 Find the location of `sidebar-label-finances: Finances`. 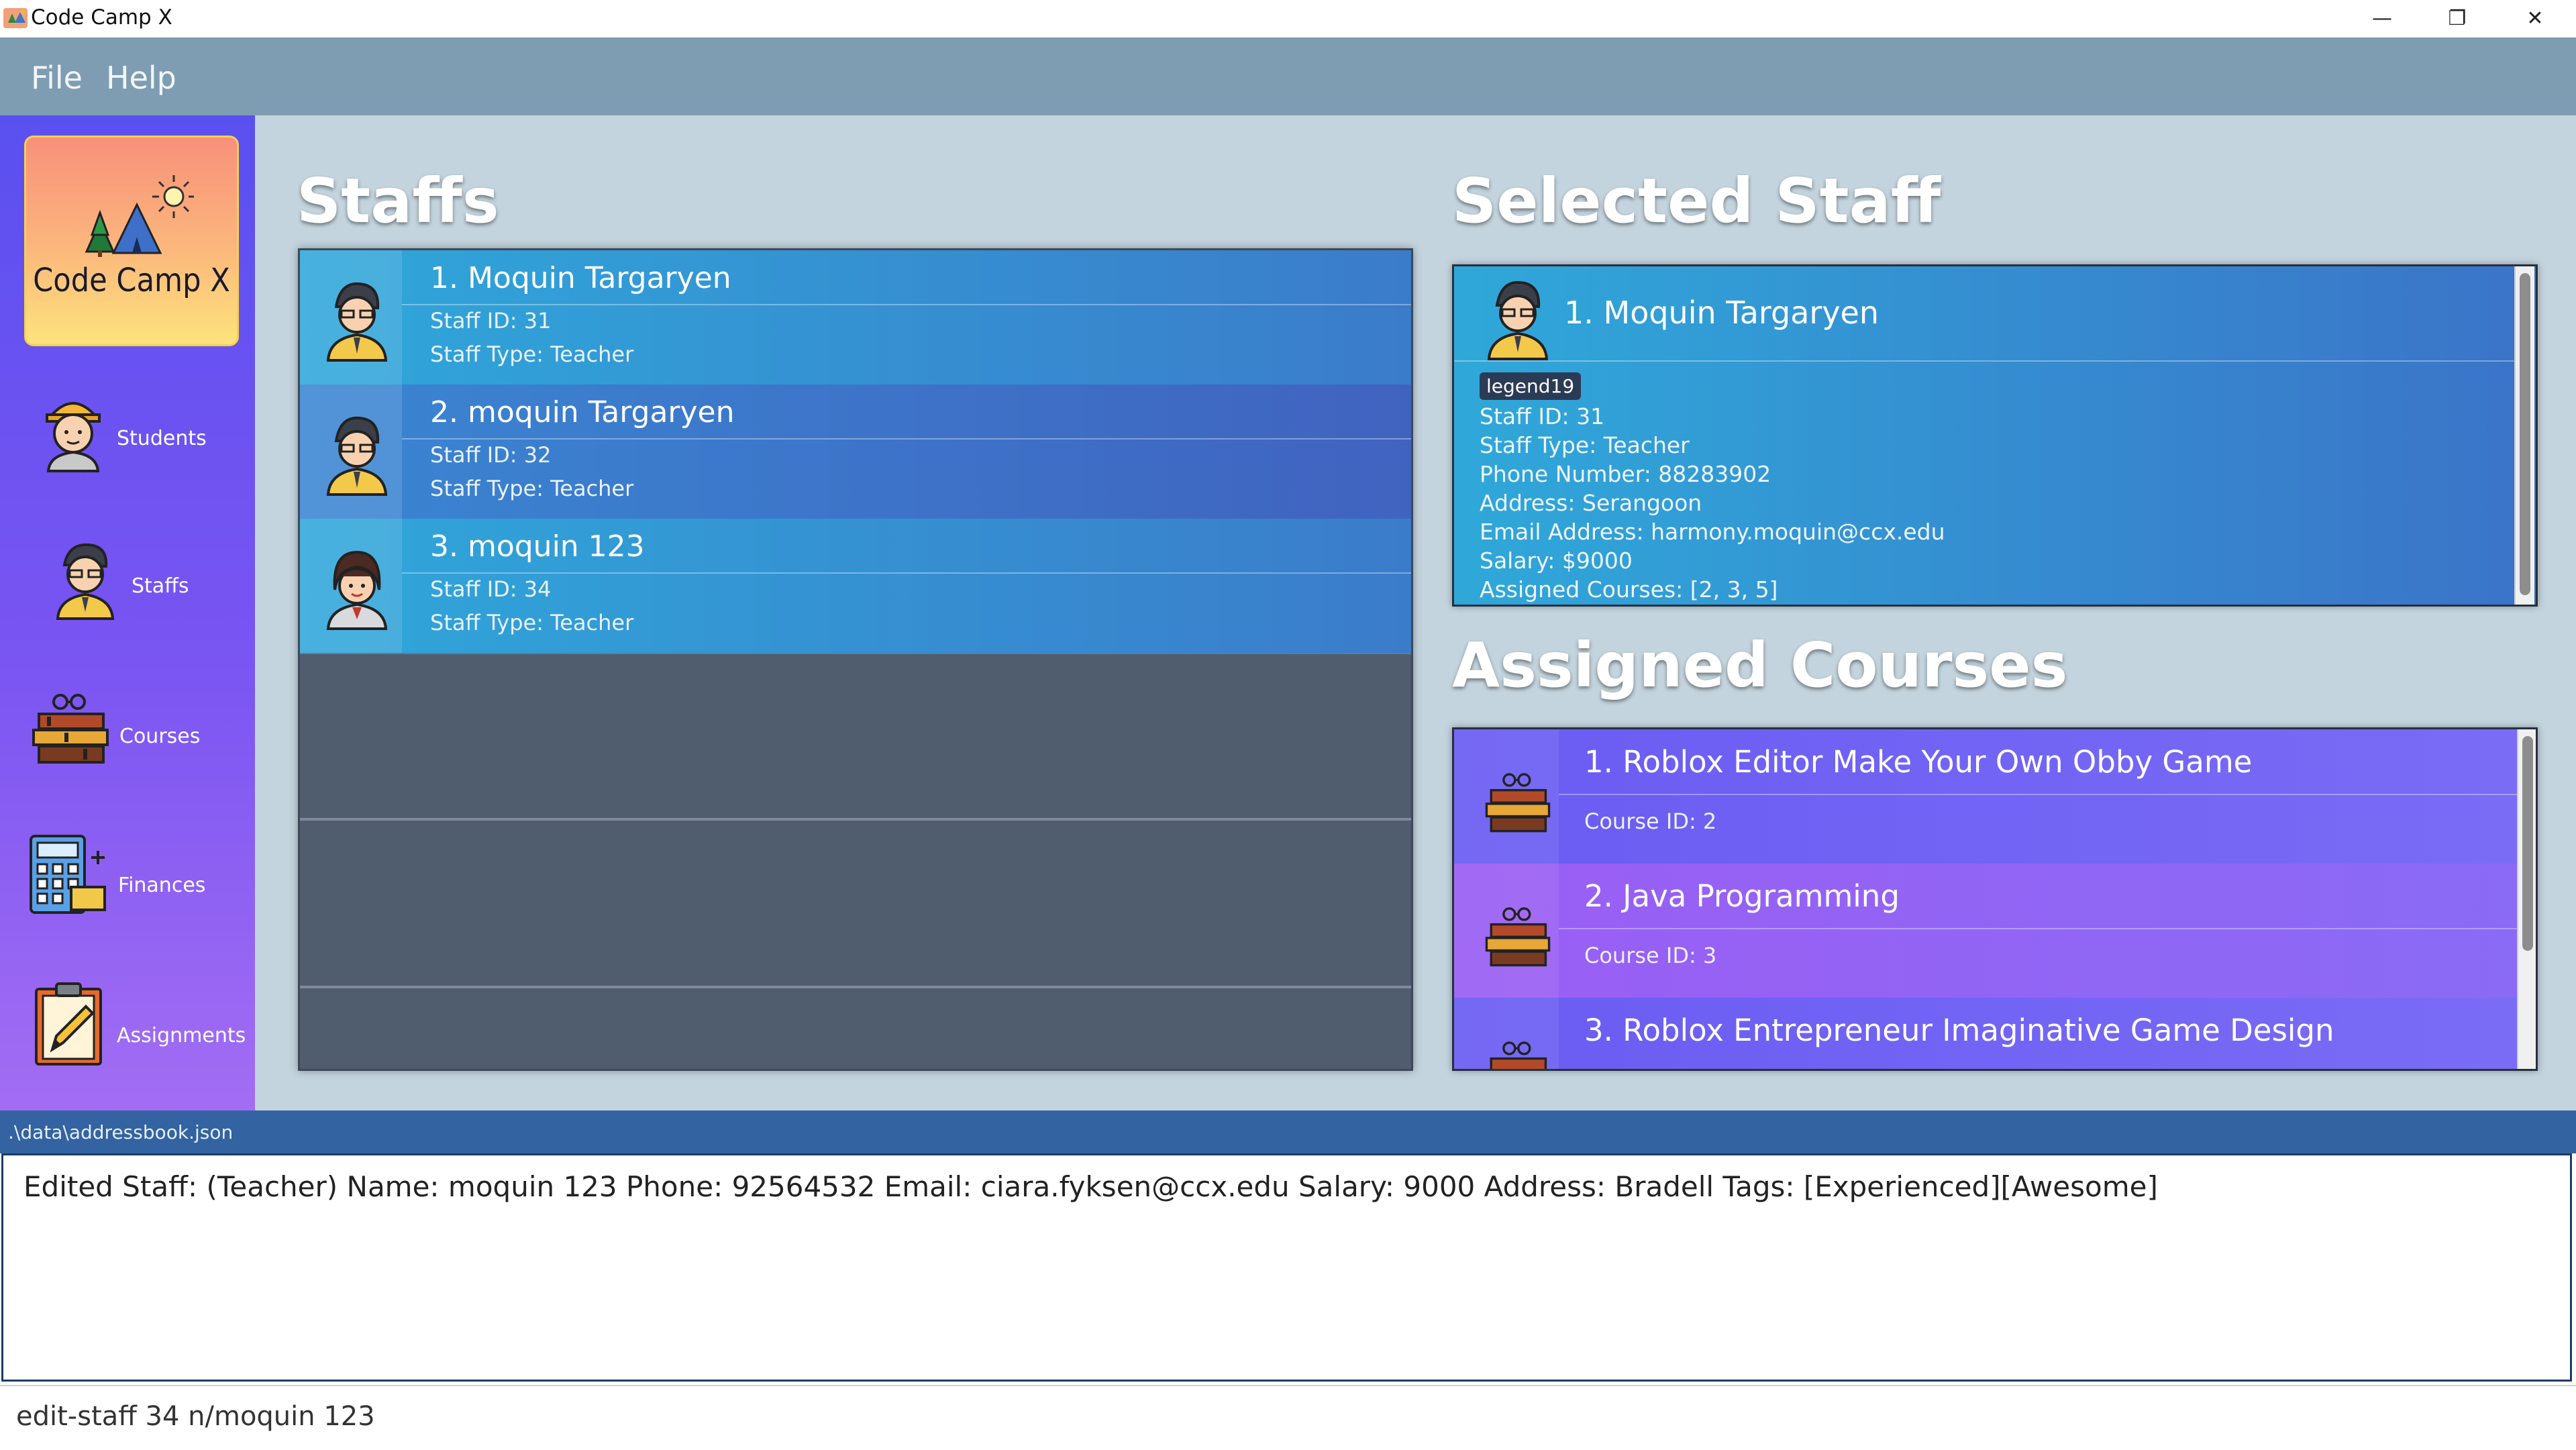

sidebar-label-finances: Finances is located at coordinates (162, 885).